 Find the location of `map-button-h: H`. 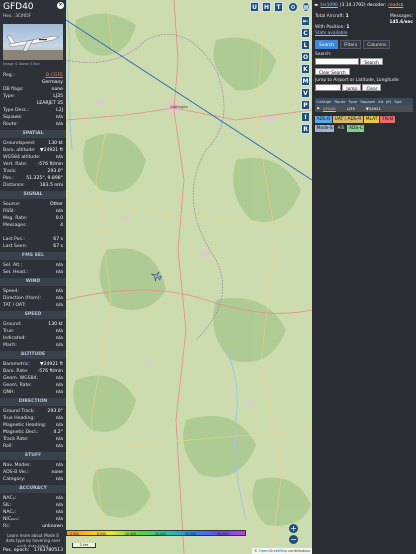

map-button-h: H is located at coordinates (266, 7).